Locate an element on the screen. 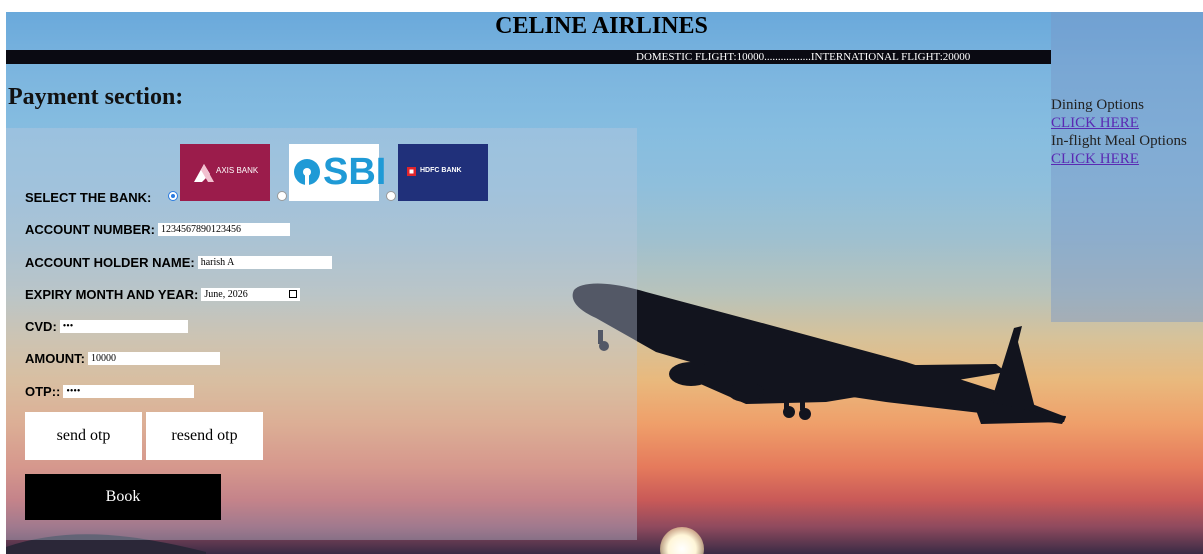 The height and width of the screenshot is (554, 1203). amount-label: AMOUNT: is located at coordinates (55, 358).